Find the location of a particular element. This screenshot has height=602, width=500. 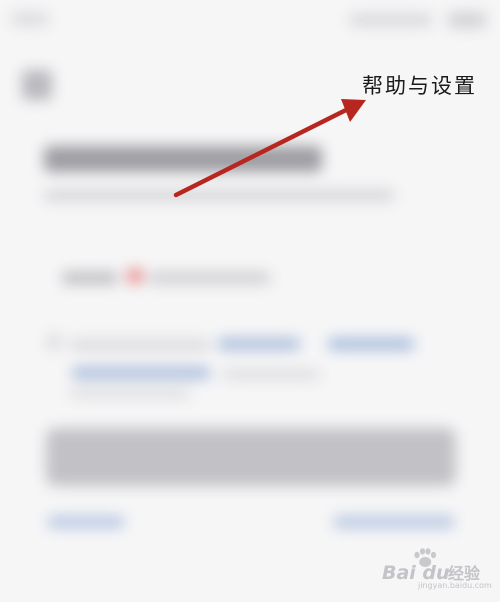

watermark: Bai du 经验 jingyan.baidu.com is located at coordinates (438, 569).